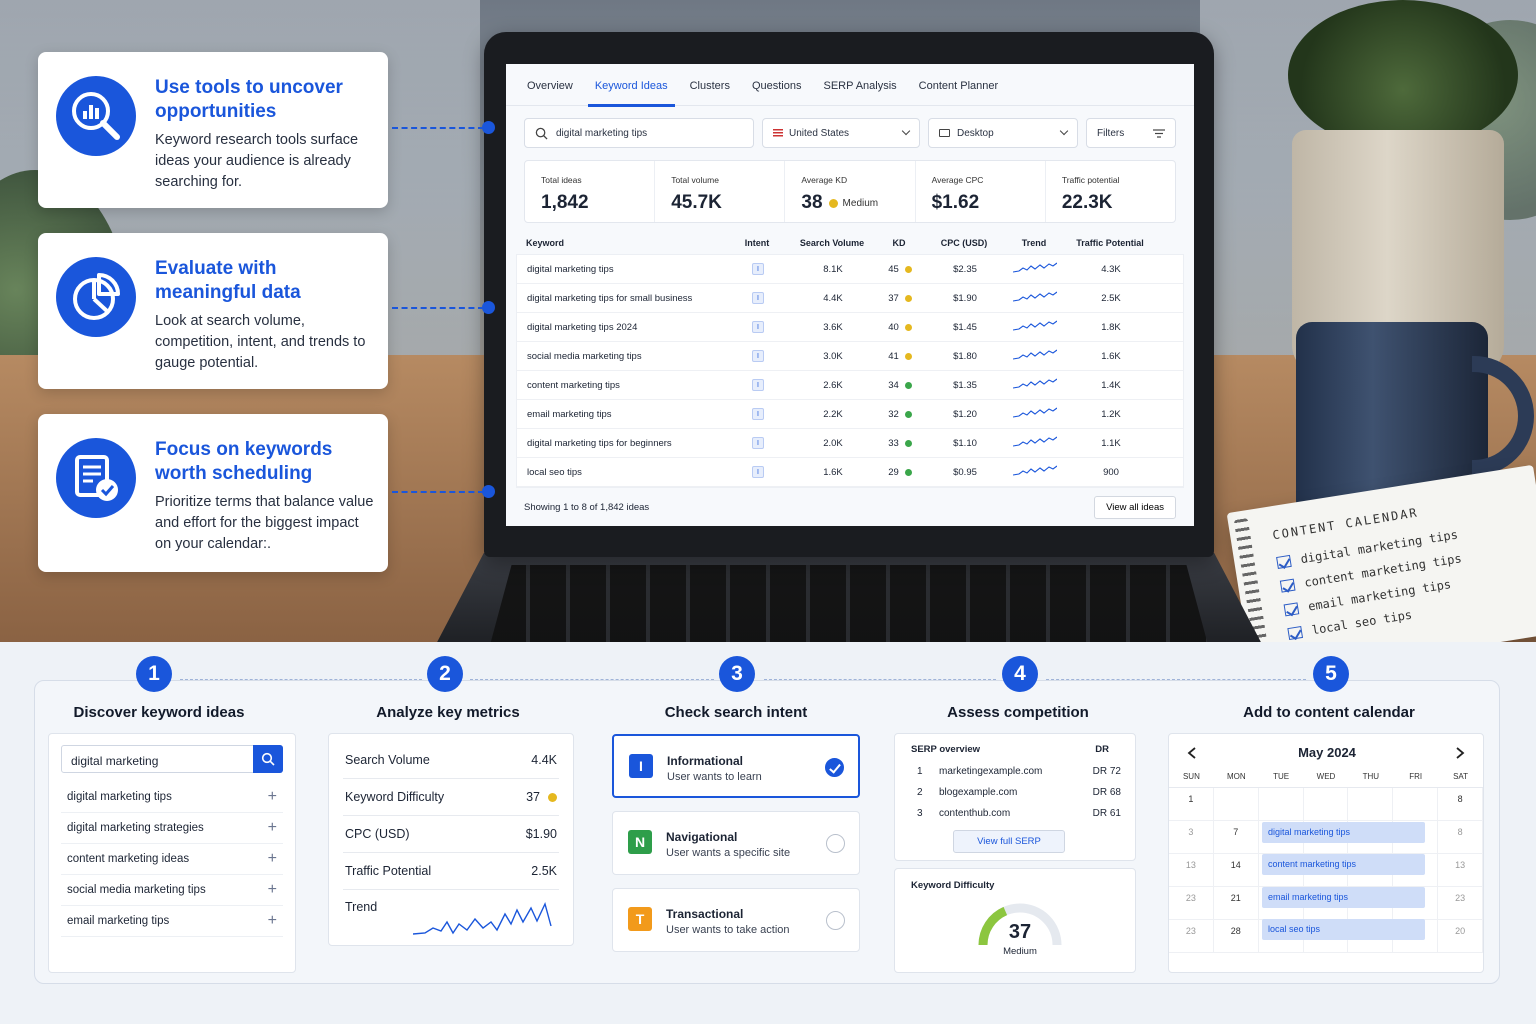 This screenshot has height=1024, width=1536. I want to click on calendar-event: local seo tips, so click(1343, 929).